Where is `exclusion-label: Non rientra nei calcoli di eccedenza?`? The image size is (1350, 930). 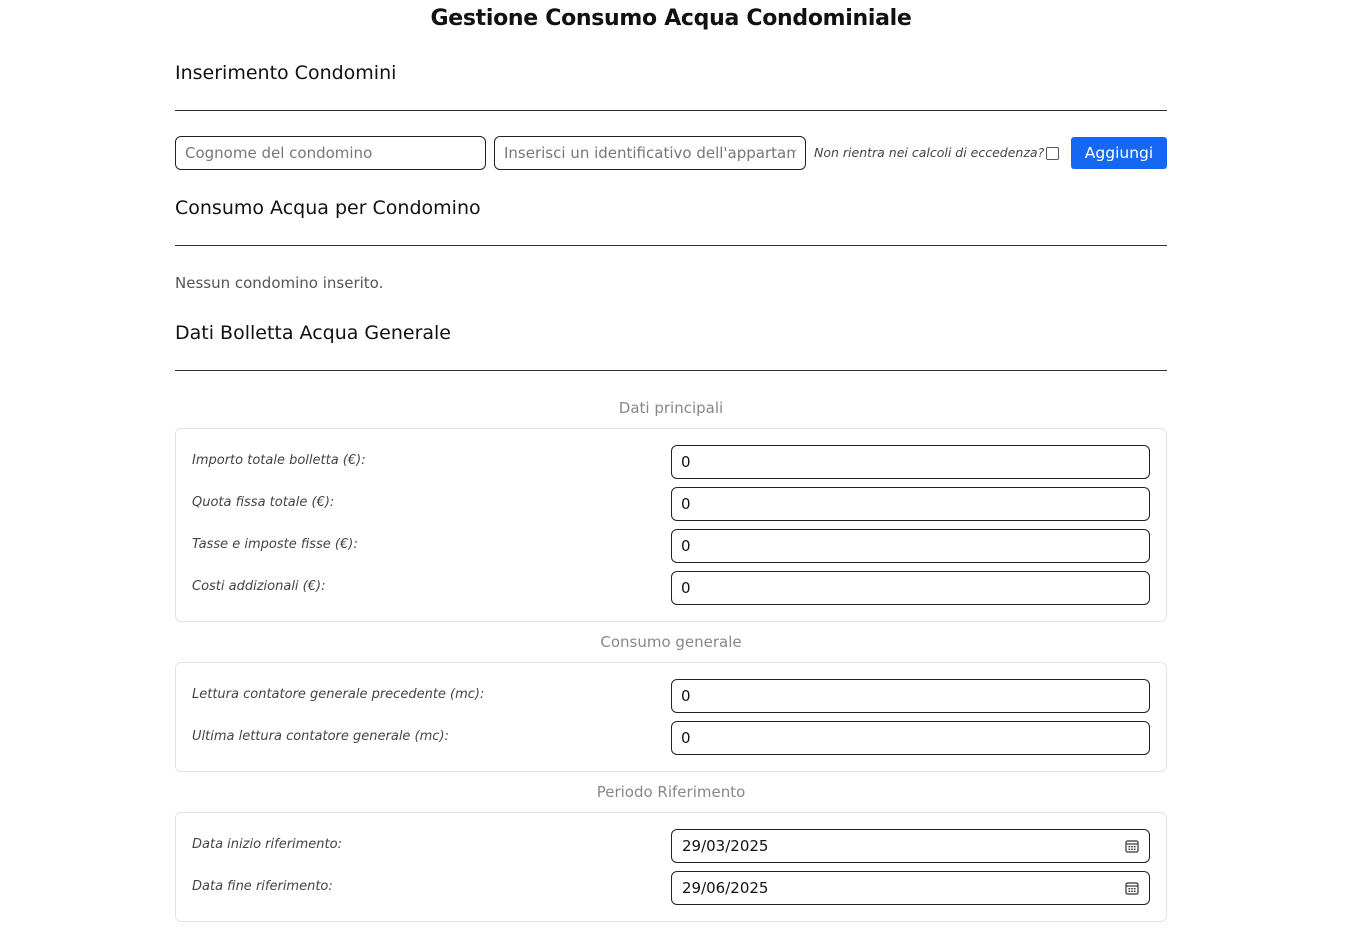 exclusion-label: Non rientra nei calcoli di eccedenza? is located at coordinates (929, 152).